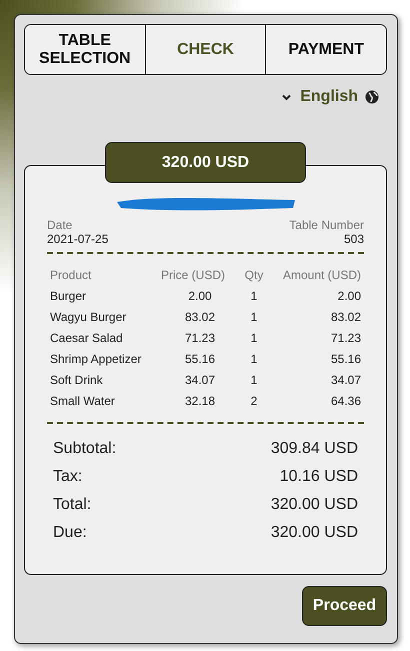 The width and height of the screenshot is (410, 651). Describe the element at coordinates (71, 275) in the screenshot. I see `column-header: Product` at that location.